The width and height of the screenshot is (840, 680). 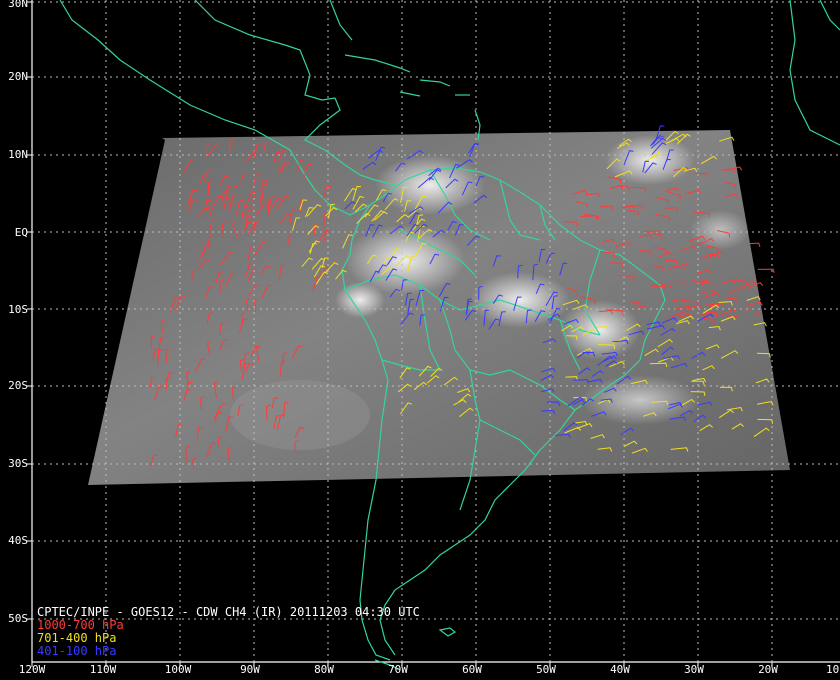 What do you see at coordinates (178, 669) in the screenshot?
I see `lon-label-100w: 100W` at bounding box center [178, 669].